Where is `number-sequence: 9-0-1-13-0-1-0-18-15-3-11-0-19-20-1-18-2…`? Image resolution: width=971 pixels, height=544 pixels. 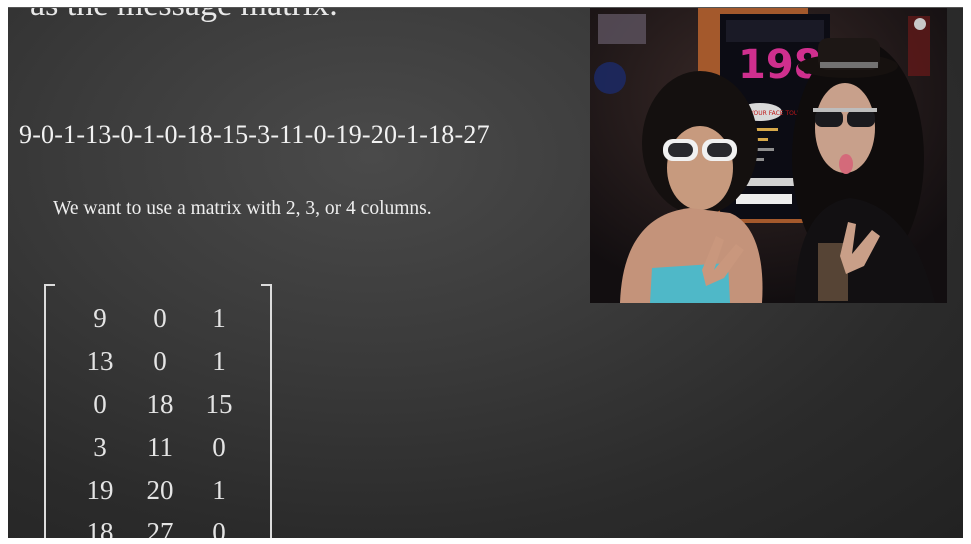
number-sequence: 9-0-1-13-0-1-0-18-15-3-11-0-19-20-1-18-2… is located at coordinates (254, 134).